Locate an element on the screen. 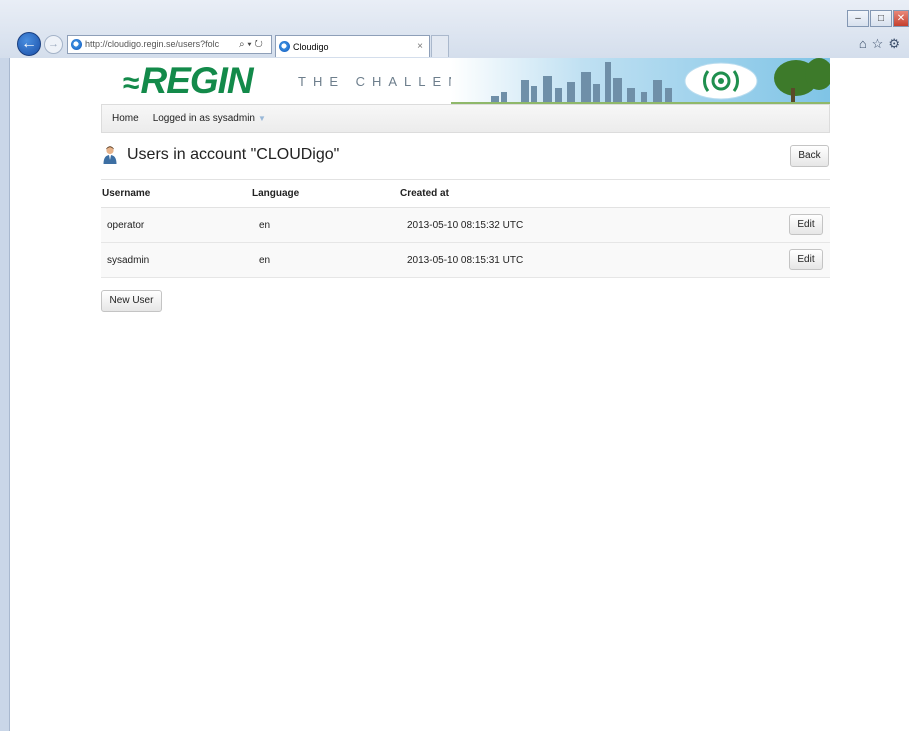  minimize-button: – is located at coordinates (858, 18).